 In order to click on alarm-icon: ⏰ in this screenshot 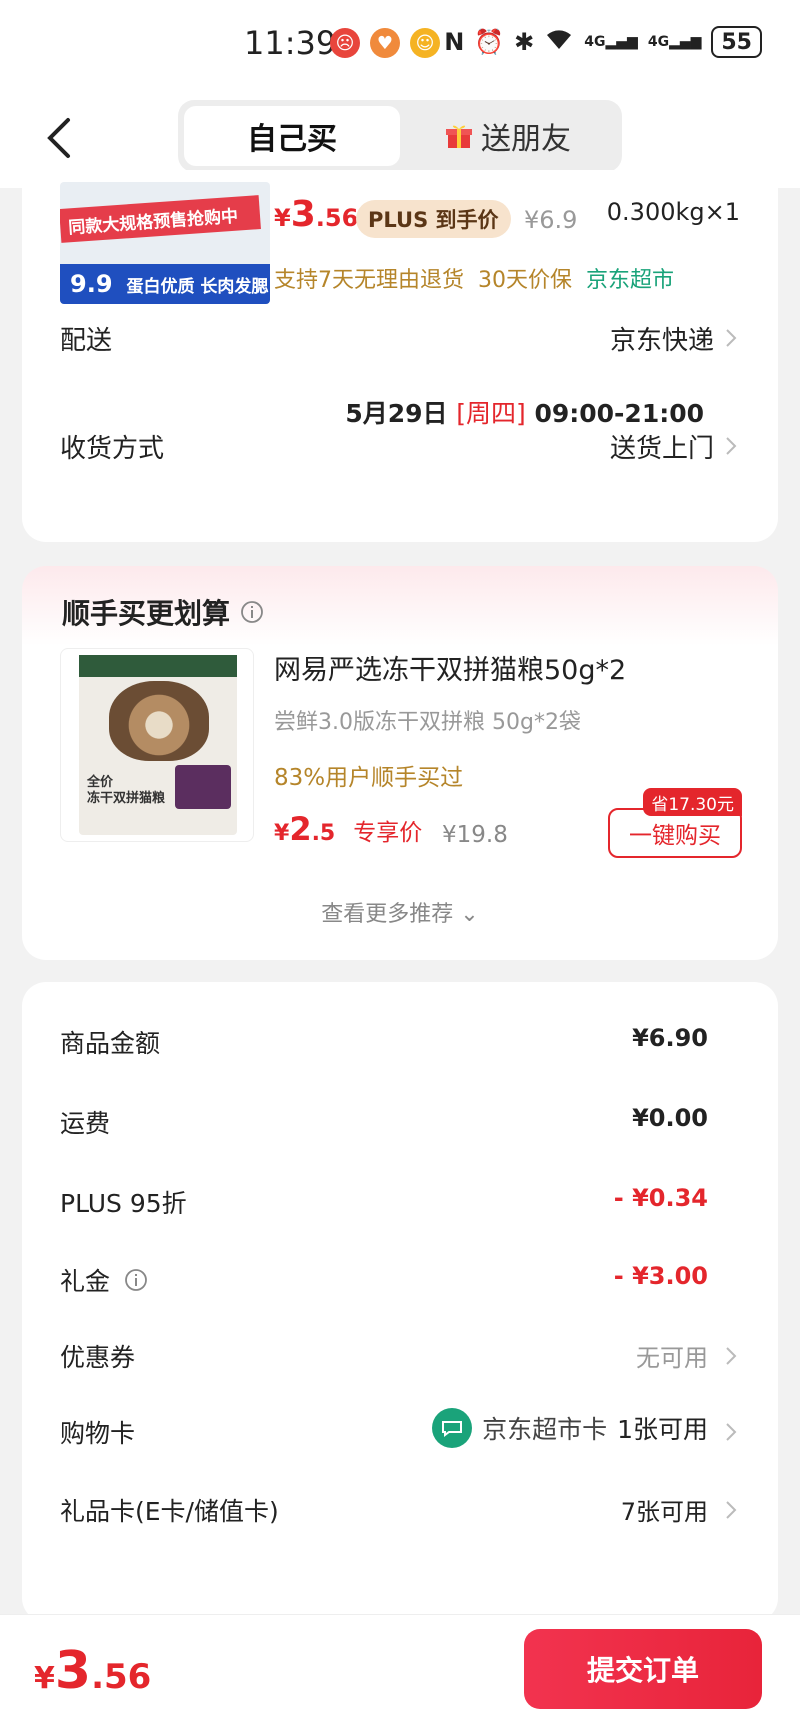, I will do `click(489, 42)`.